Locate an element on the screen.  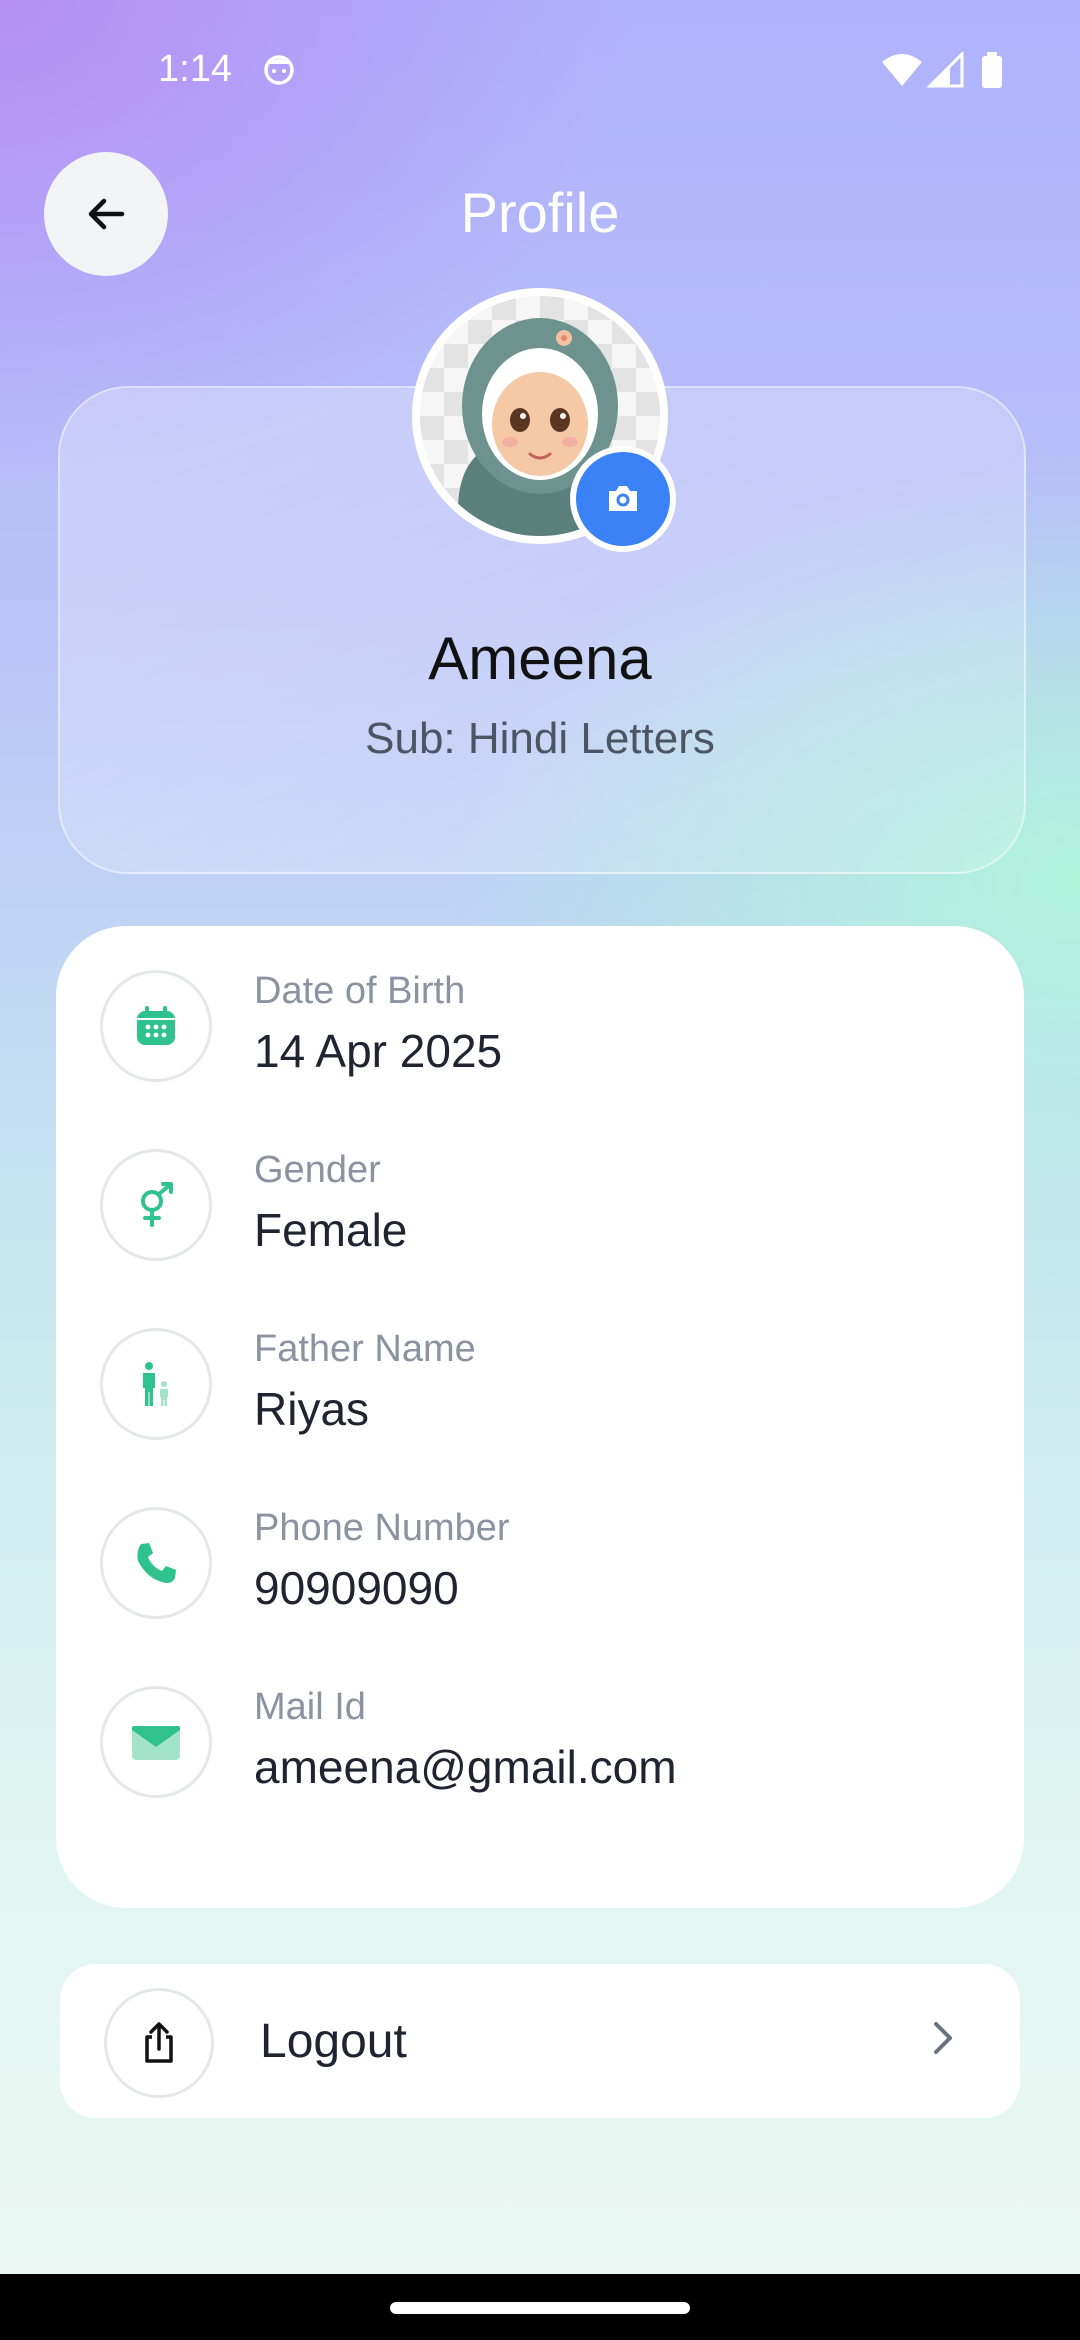
father-value: Riyas is located at coordinates (312, 1409).